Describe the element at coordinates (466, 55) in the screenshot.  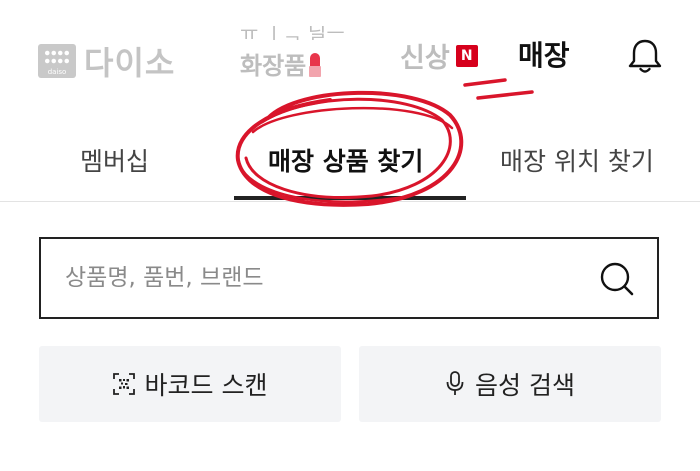
I see `new-badge: N` at that location.